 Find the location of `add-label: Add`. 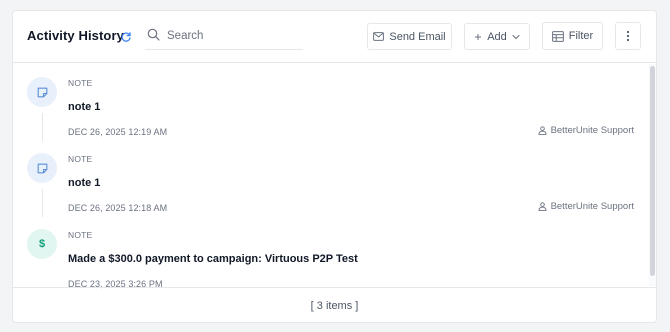

add-label: Add is located at coordinates (497, 36).